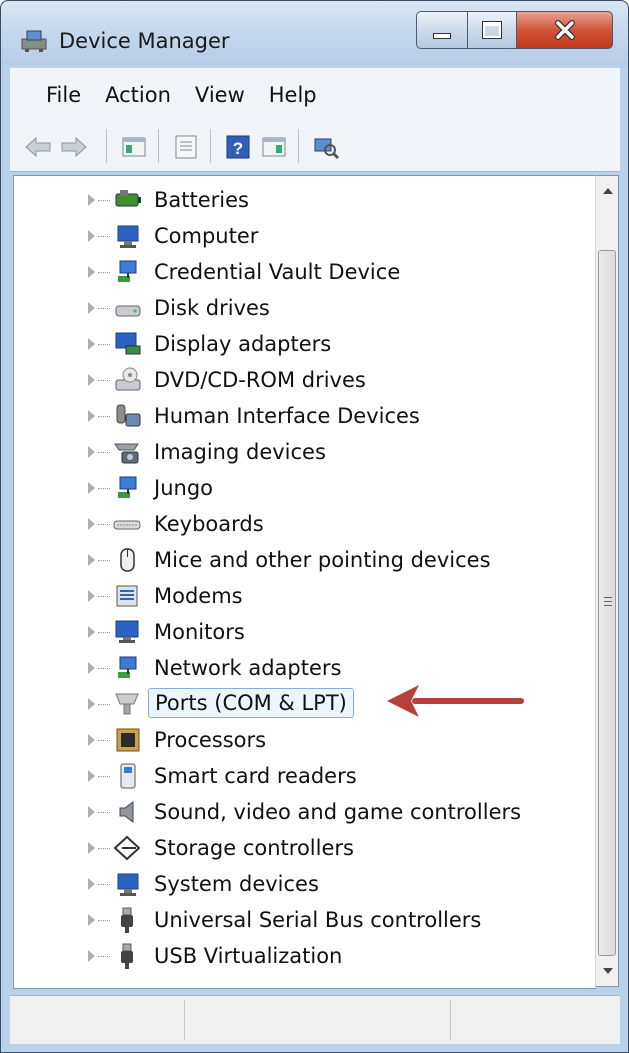 The height and width of the screenshot is (1053, 629). I want to click on tree-item-modems: Modems, so click(305, 596).